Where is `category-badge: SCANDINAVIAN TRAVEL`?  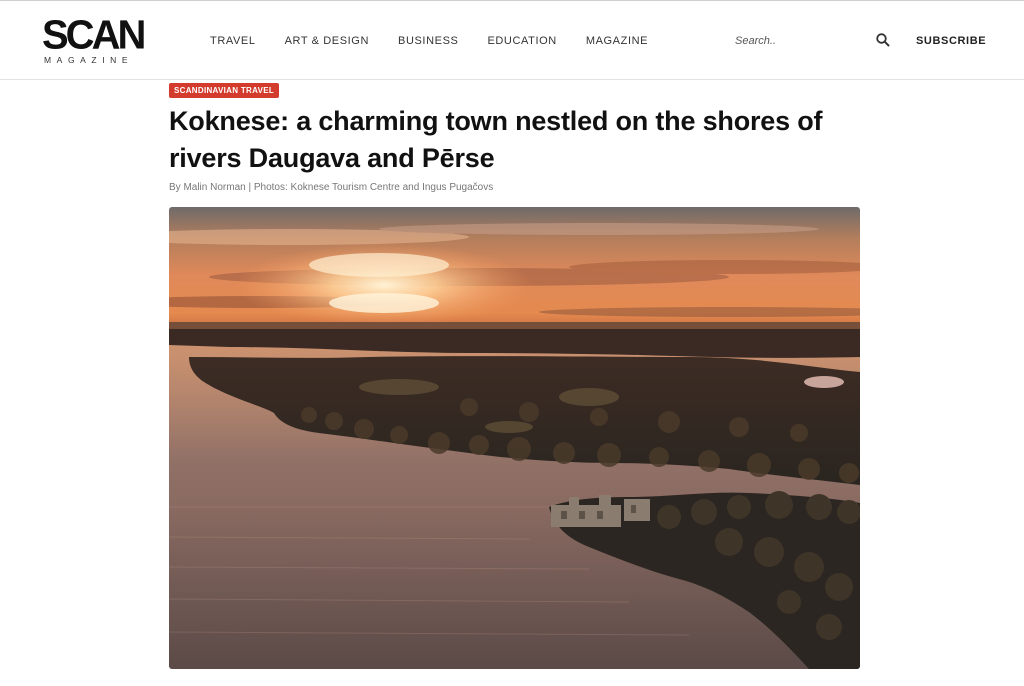 category-badge: SCANDINAVIAN TRAVEL is located at coordinates (224, 90).